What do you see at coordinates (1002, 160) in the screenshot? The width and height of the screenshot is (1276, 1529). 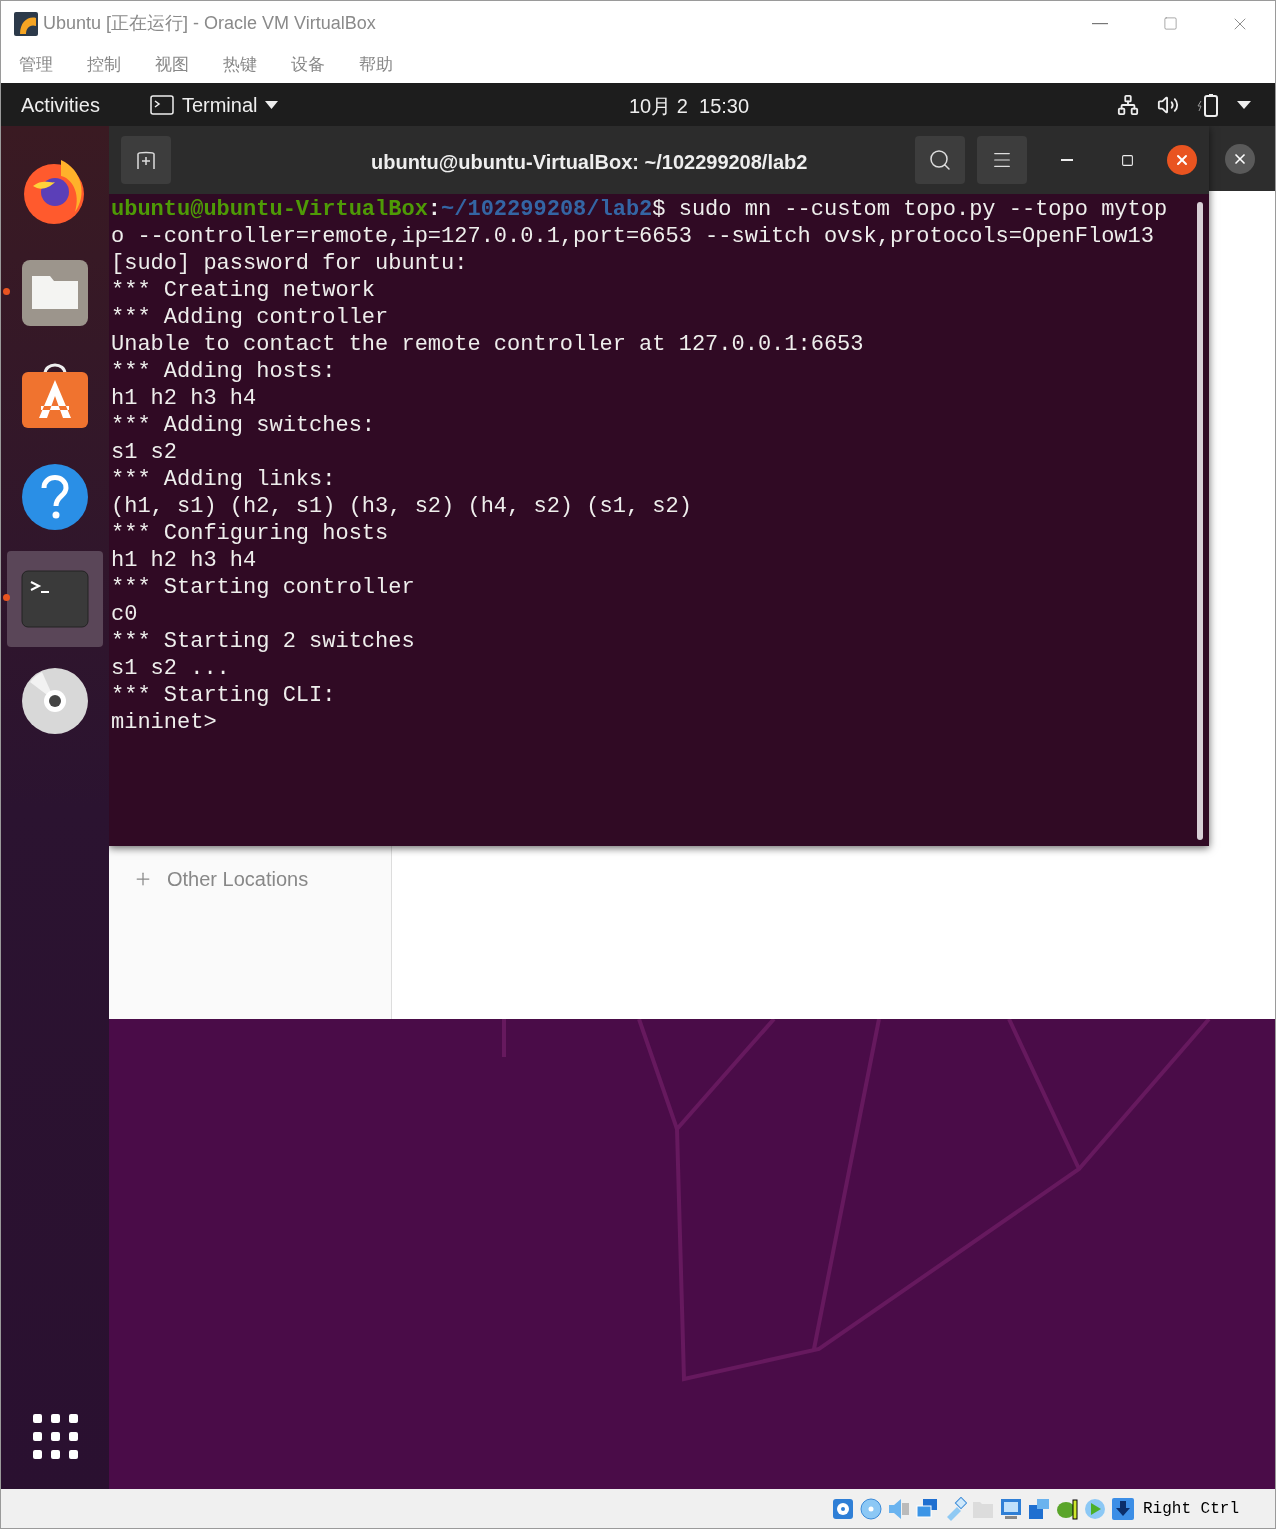 I see `menu-button` at bounding box center [1002, 160].